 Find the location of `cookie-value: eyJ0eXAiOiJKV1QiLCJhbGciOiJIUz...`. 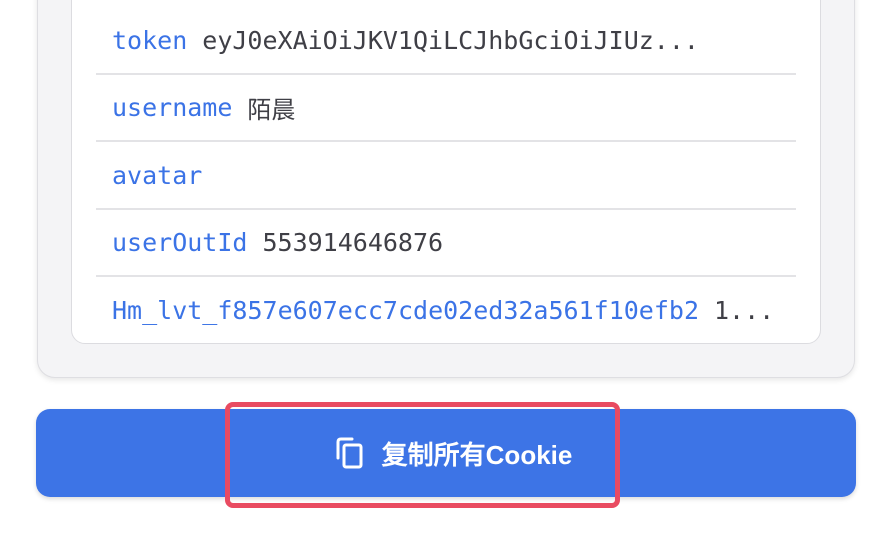

cookie-value: eyJ0eXAiOiJKV1QiLCJhbGciOiJIUz... is located at coordinates (450, 40).